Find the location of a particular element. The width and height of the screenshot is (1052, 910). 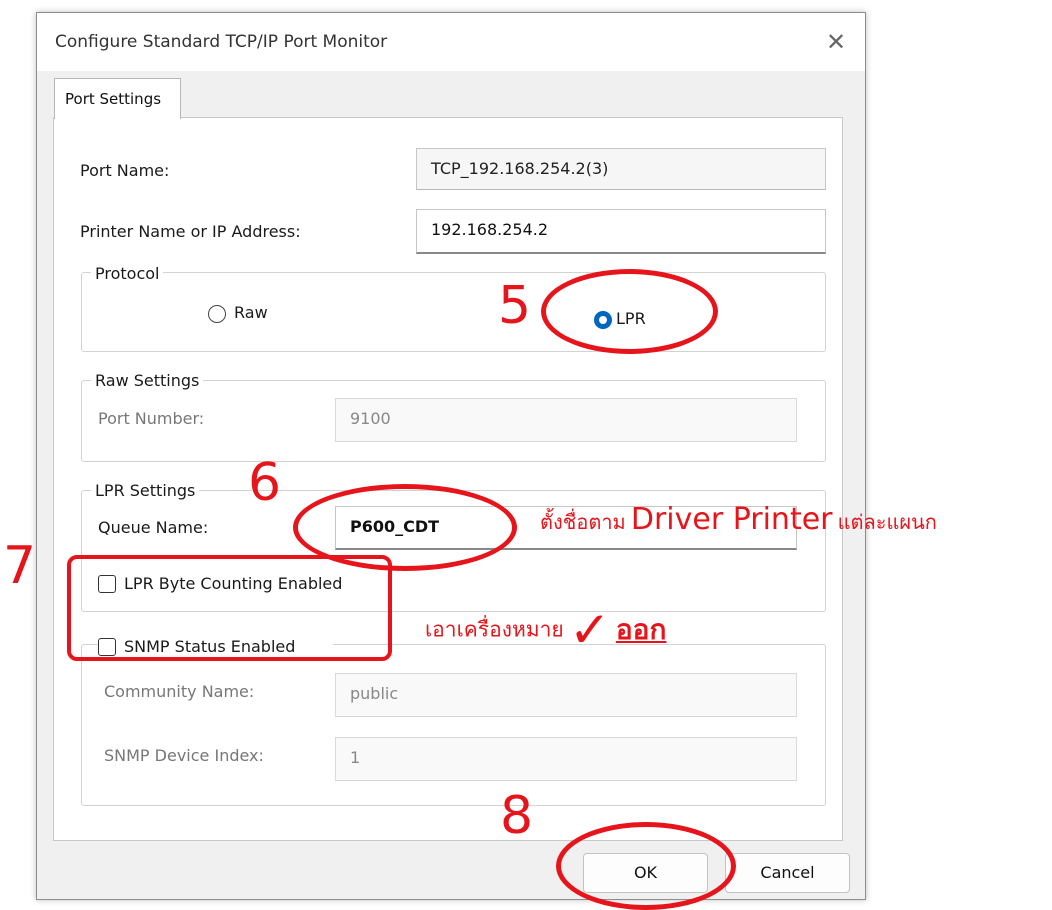

step-6-label: 6 is located at coordinates (265, 483).